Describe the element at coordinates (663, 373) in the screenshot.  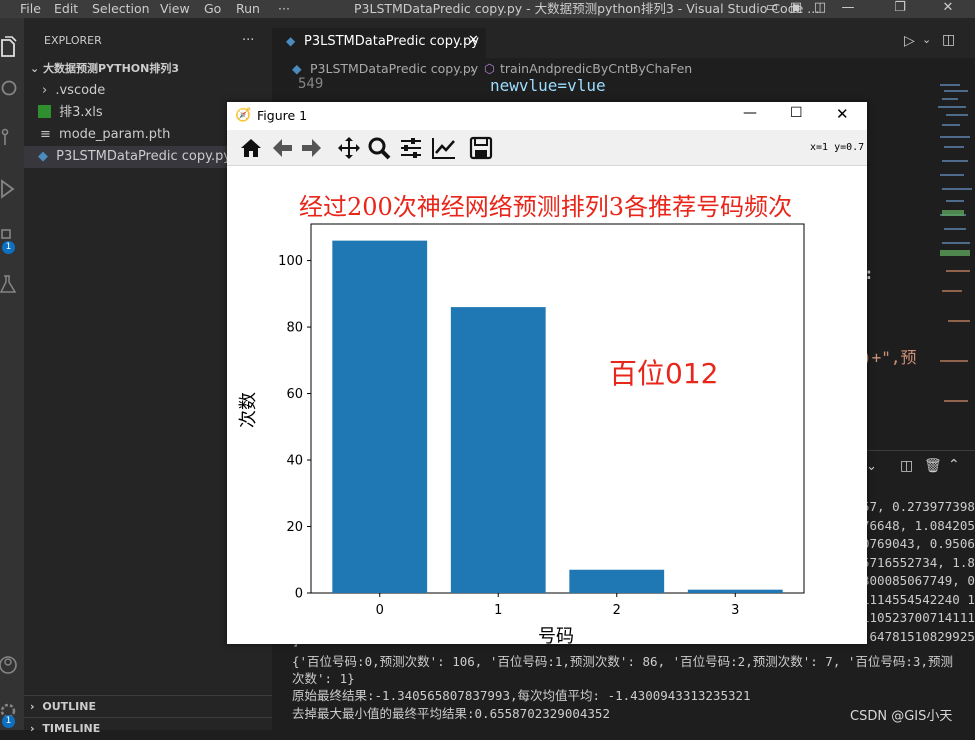
I see `chart-annotation: 百位012` at that location.